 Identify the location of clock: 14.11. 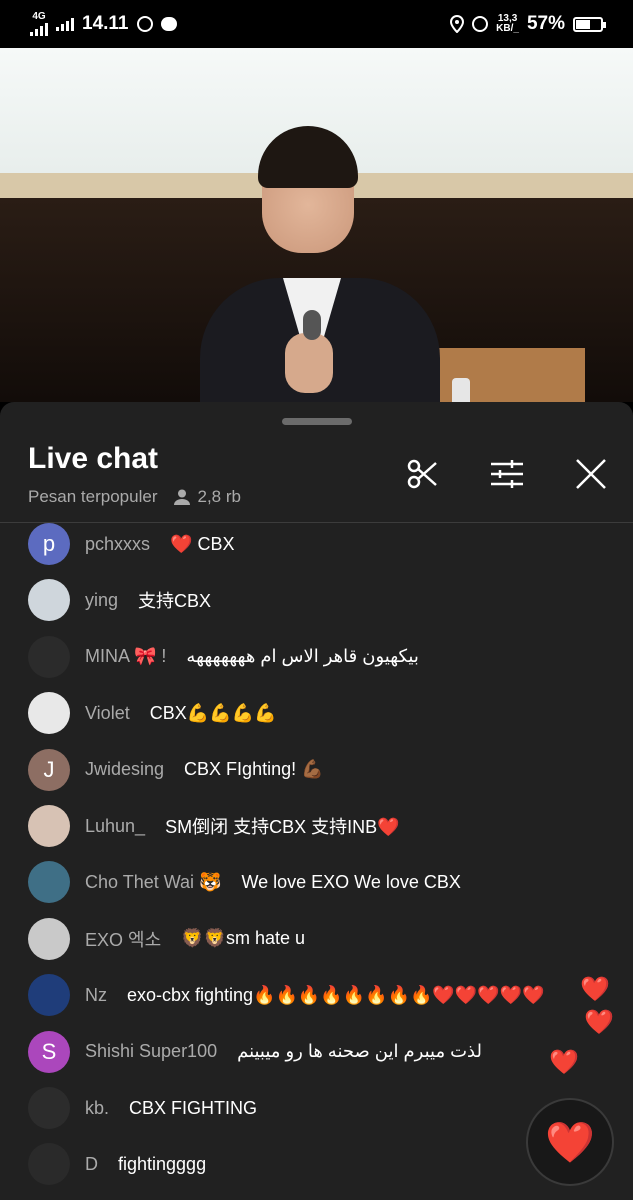
(105, 23).